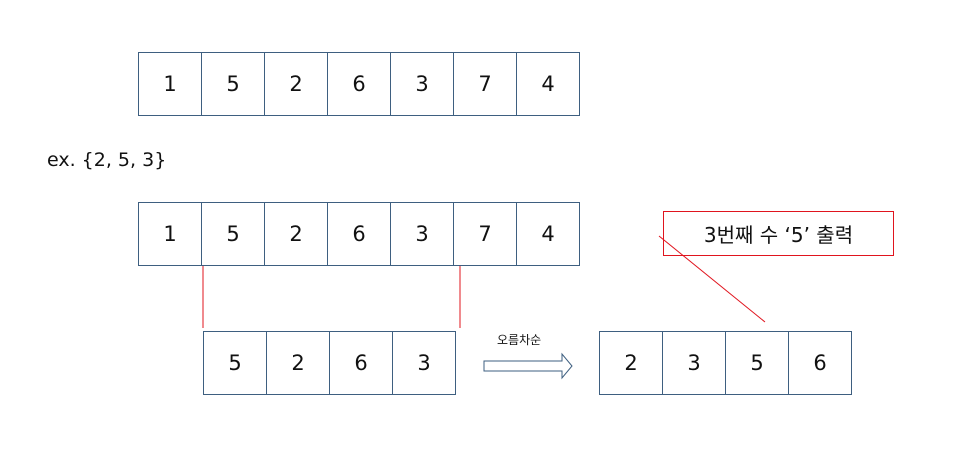  What do you see at coordinates (778, 233) in the screenshot?
I see `result-callout: 3번째 수 ‘5’ 출력` at bounding box center [778, 233].